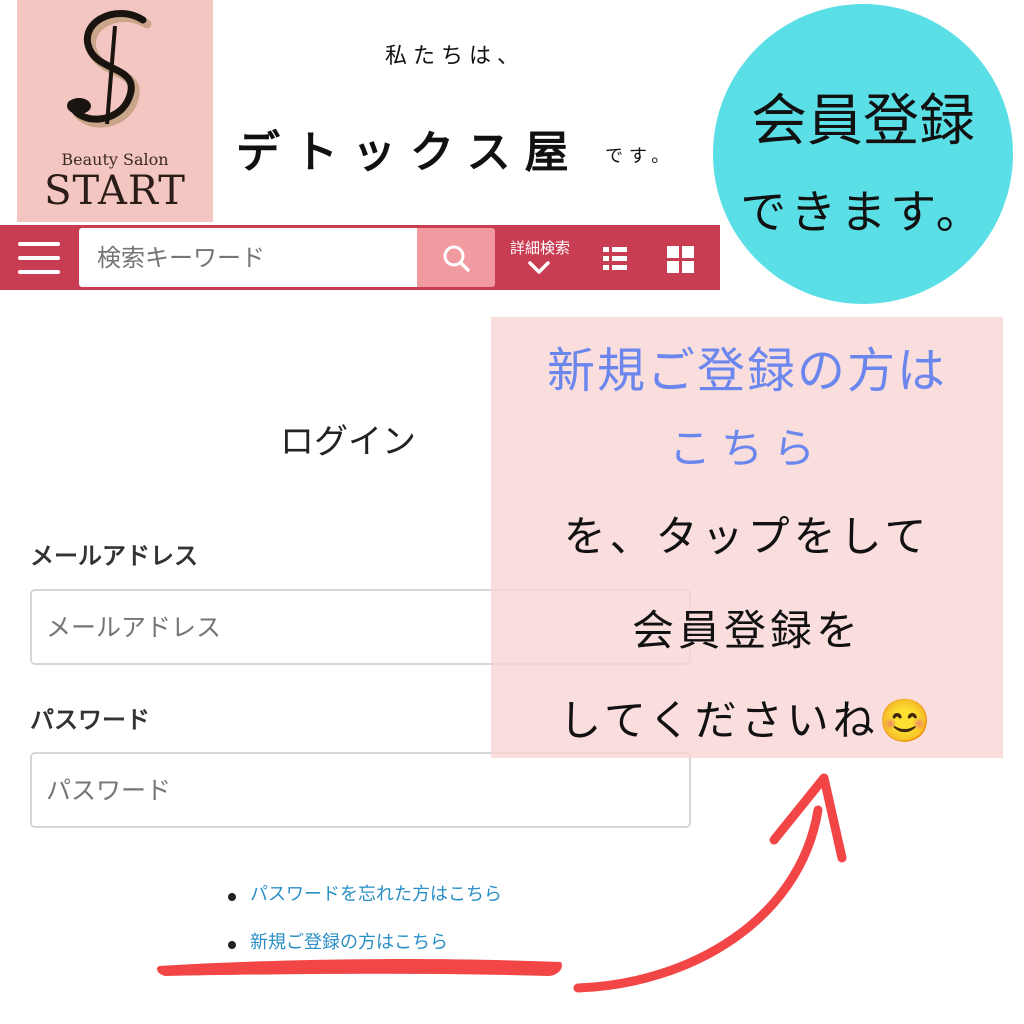  What do you see at coordinates (710, 883) in the screenshot?
I see `red-arrow-icon` at bounding box center [710, 883].